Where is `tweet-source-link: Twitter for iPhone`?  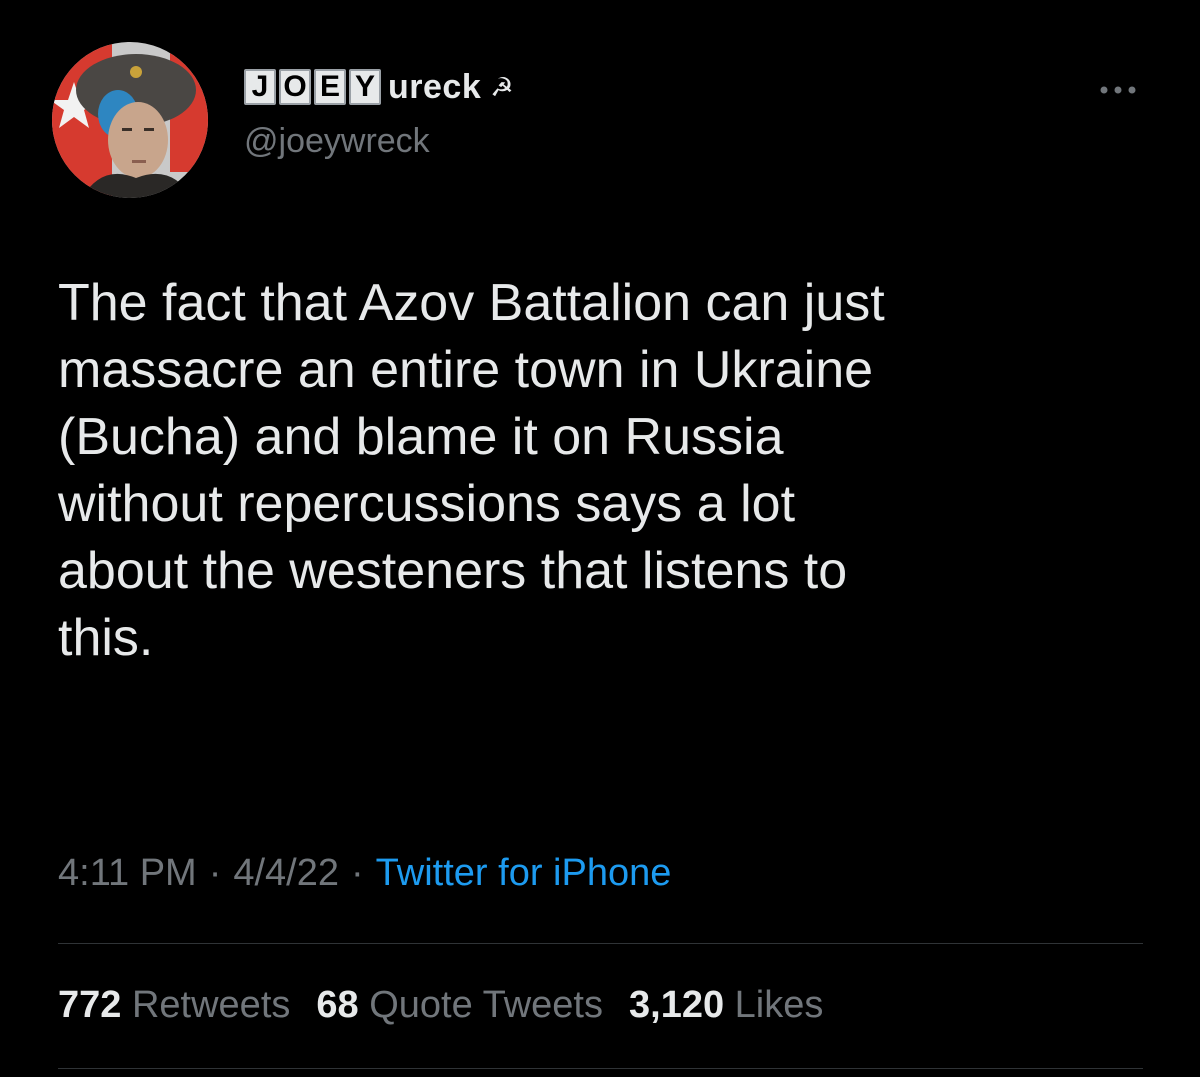 tweet-source-link: Twitter for iPhone is located at coordinates (524, 873).